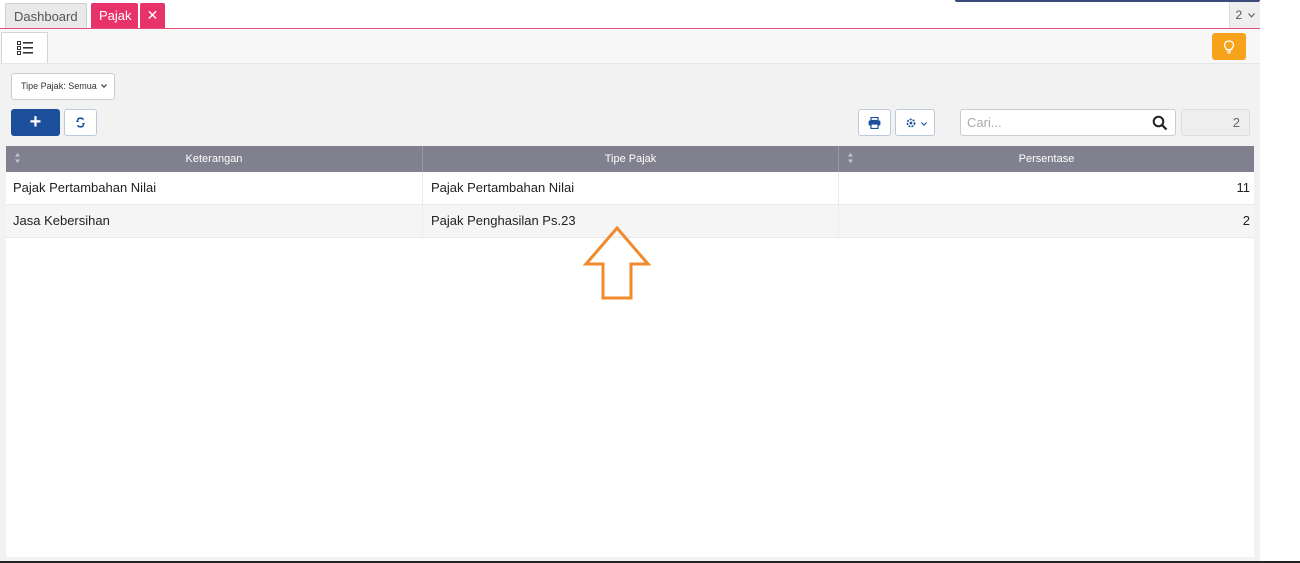 The height and width of the screenshot is (563, 1300). I want to click on print-button, so click(874, 122).